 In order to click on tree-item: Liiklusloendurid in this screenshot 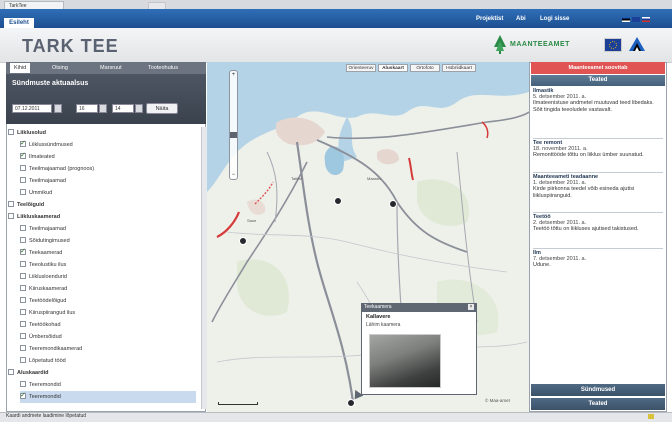, I will do `click(108, 277)`.